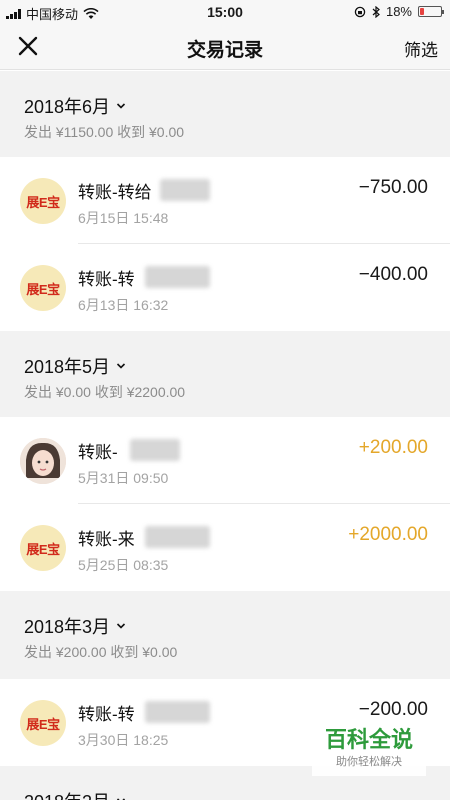 The image size is (450, 800). I want to click on battery-level, so click(422, 11).